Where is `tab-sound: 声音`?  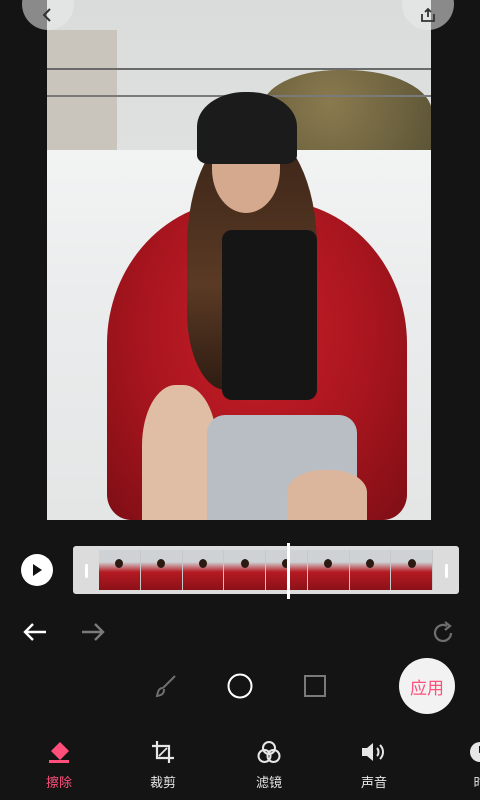 tab-sound: 声音 is located at coordinates (374, 763).